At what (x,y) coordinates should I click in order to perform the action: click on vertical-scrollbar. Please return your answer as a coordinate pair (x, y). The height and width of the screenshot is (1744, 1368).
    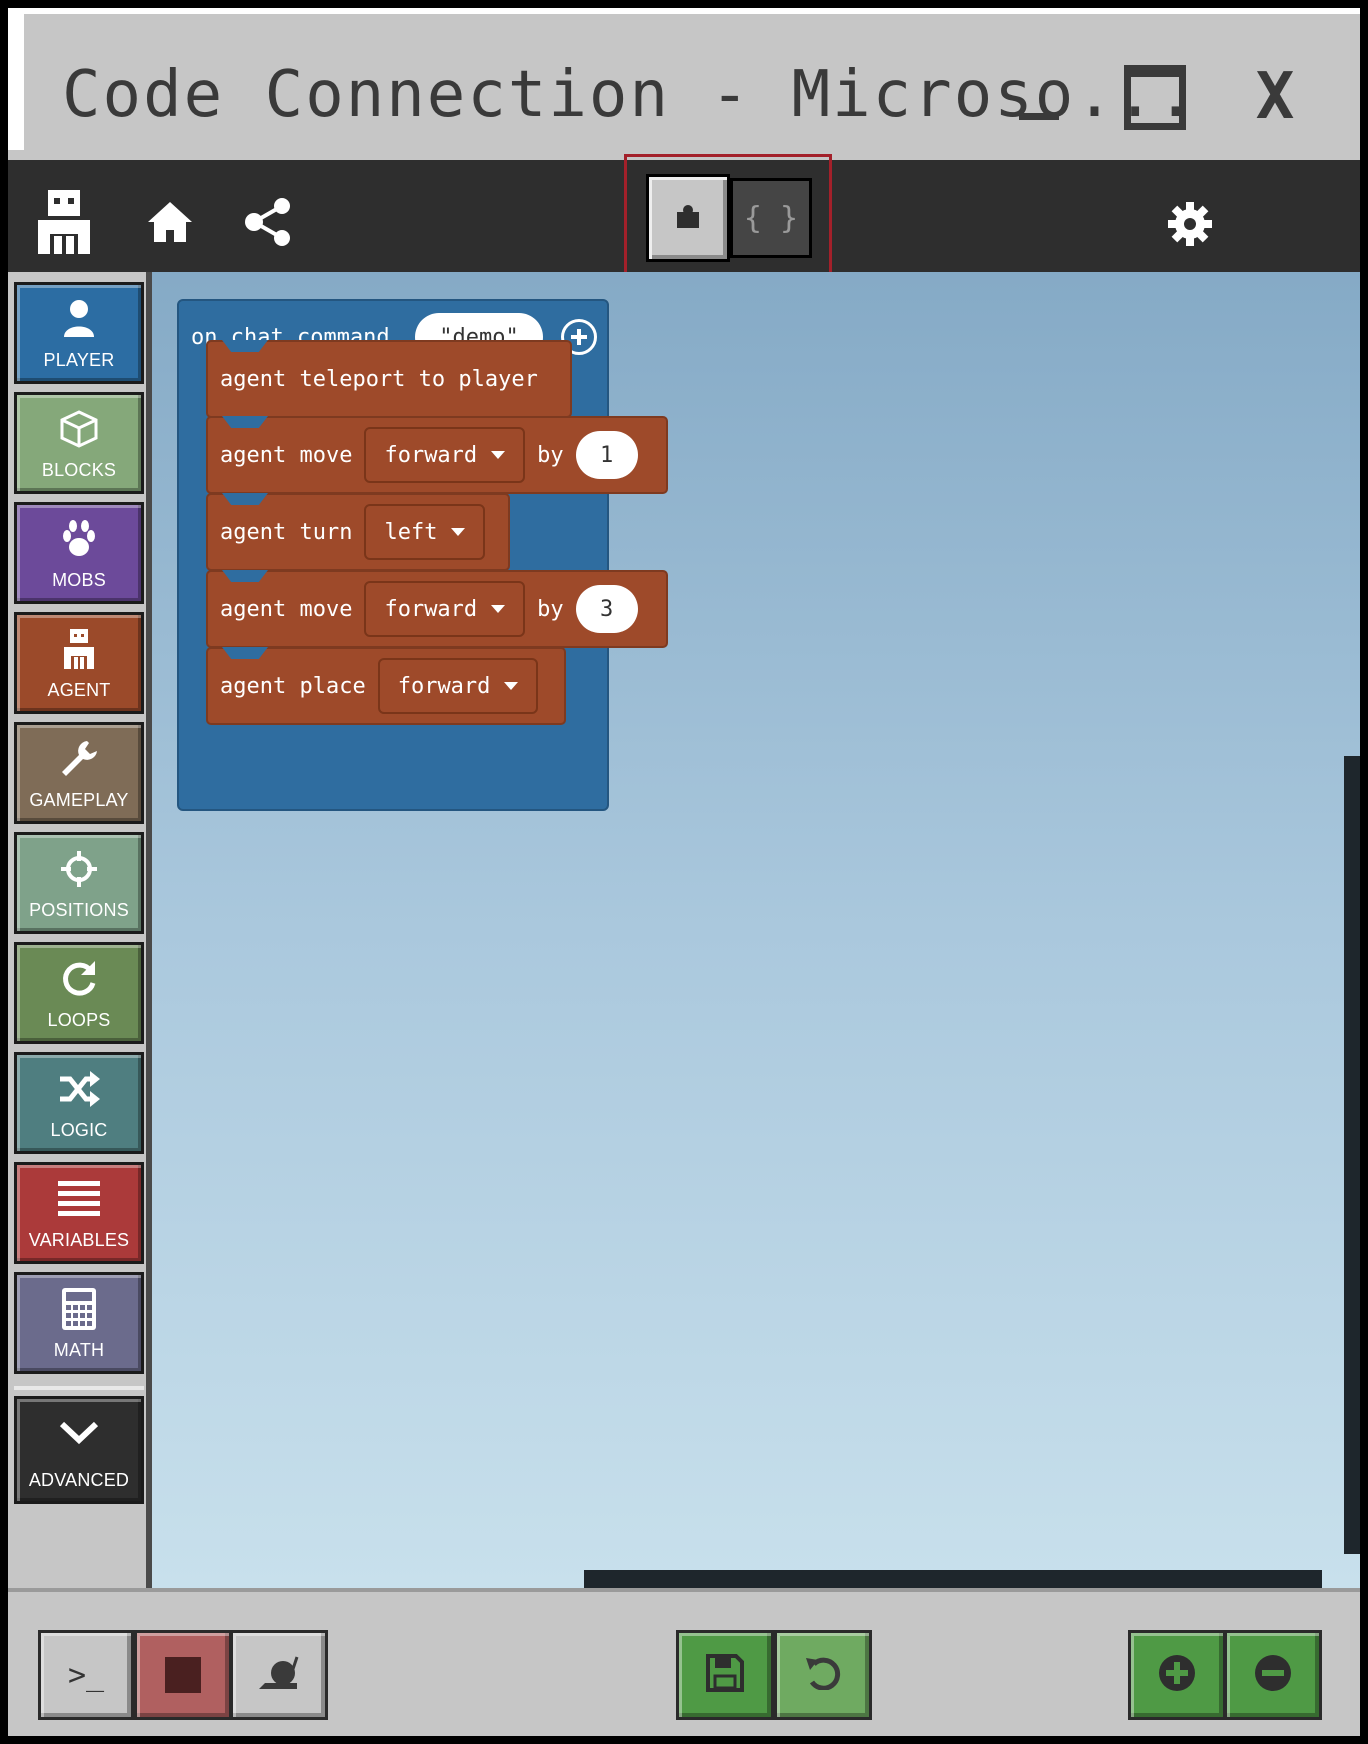
    Looking at the image, I should click on (1352, 1155).